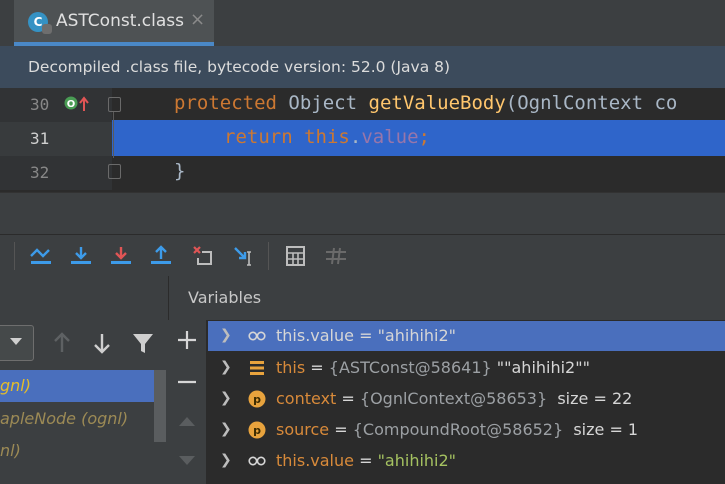 The height and width of the screenshot is (484, 725). Describe the element at coordinates (40, 104) in the screenshot. I see `line-number: 30` at that location.